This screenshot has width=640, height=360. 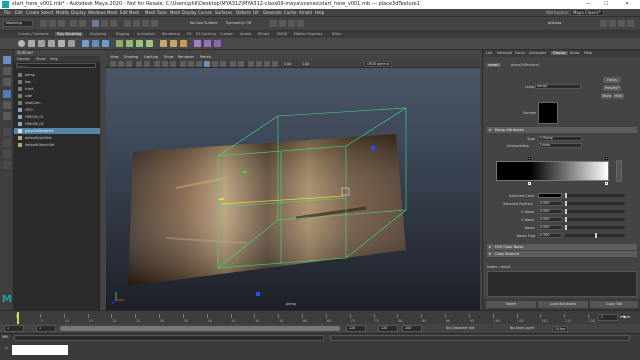 What do you see at coordinates (199, 64) in the screenshot?
I see `wireframe-on-shaded-icon` at bounding box center [199, 64].